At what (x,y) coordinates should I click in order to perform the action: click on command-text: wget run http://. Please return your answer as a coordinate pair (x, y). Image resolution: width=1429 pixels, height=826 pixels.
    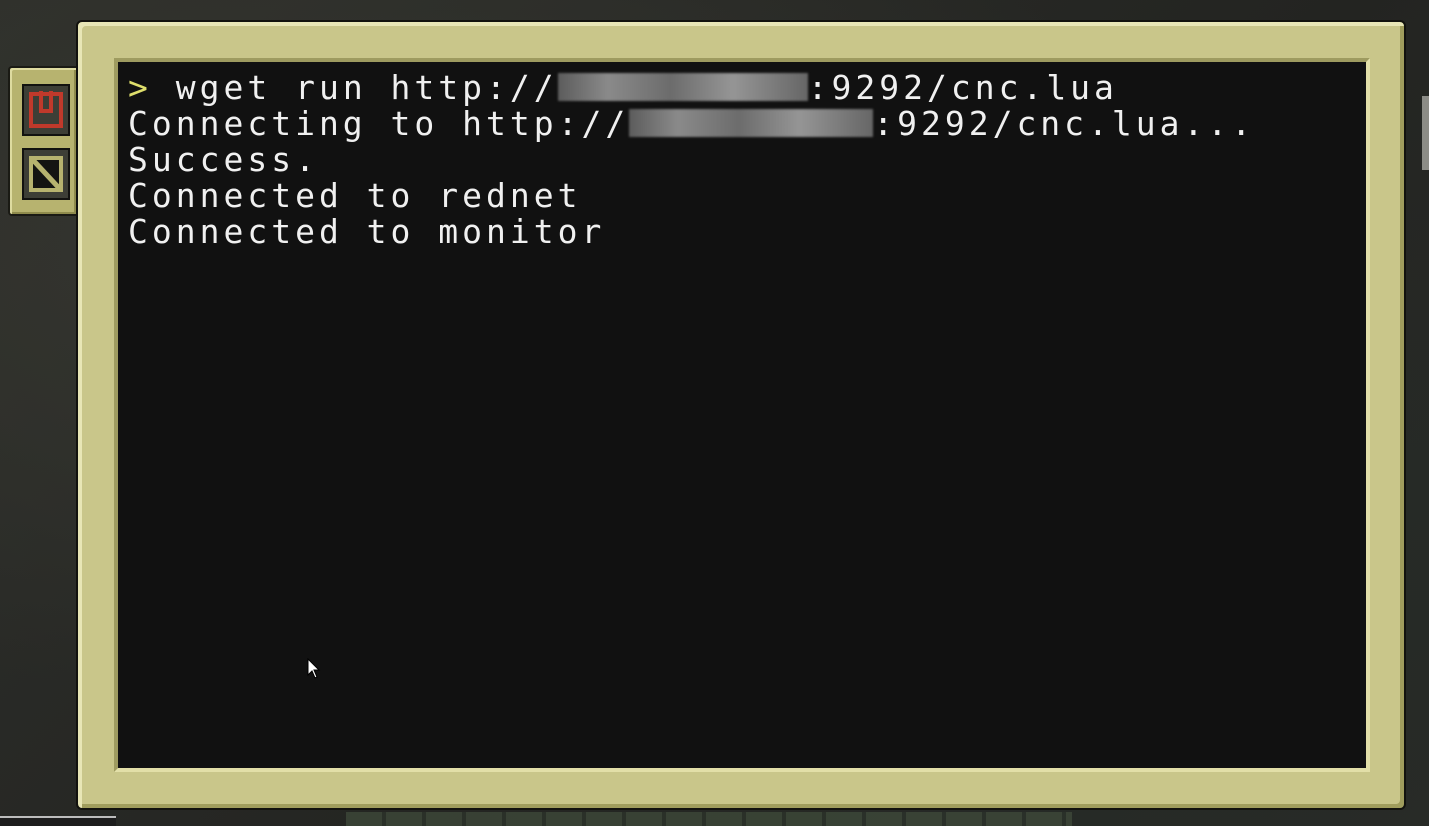
    Looking at the image, I should click on (354, 87).